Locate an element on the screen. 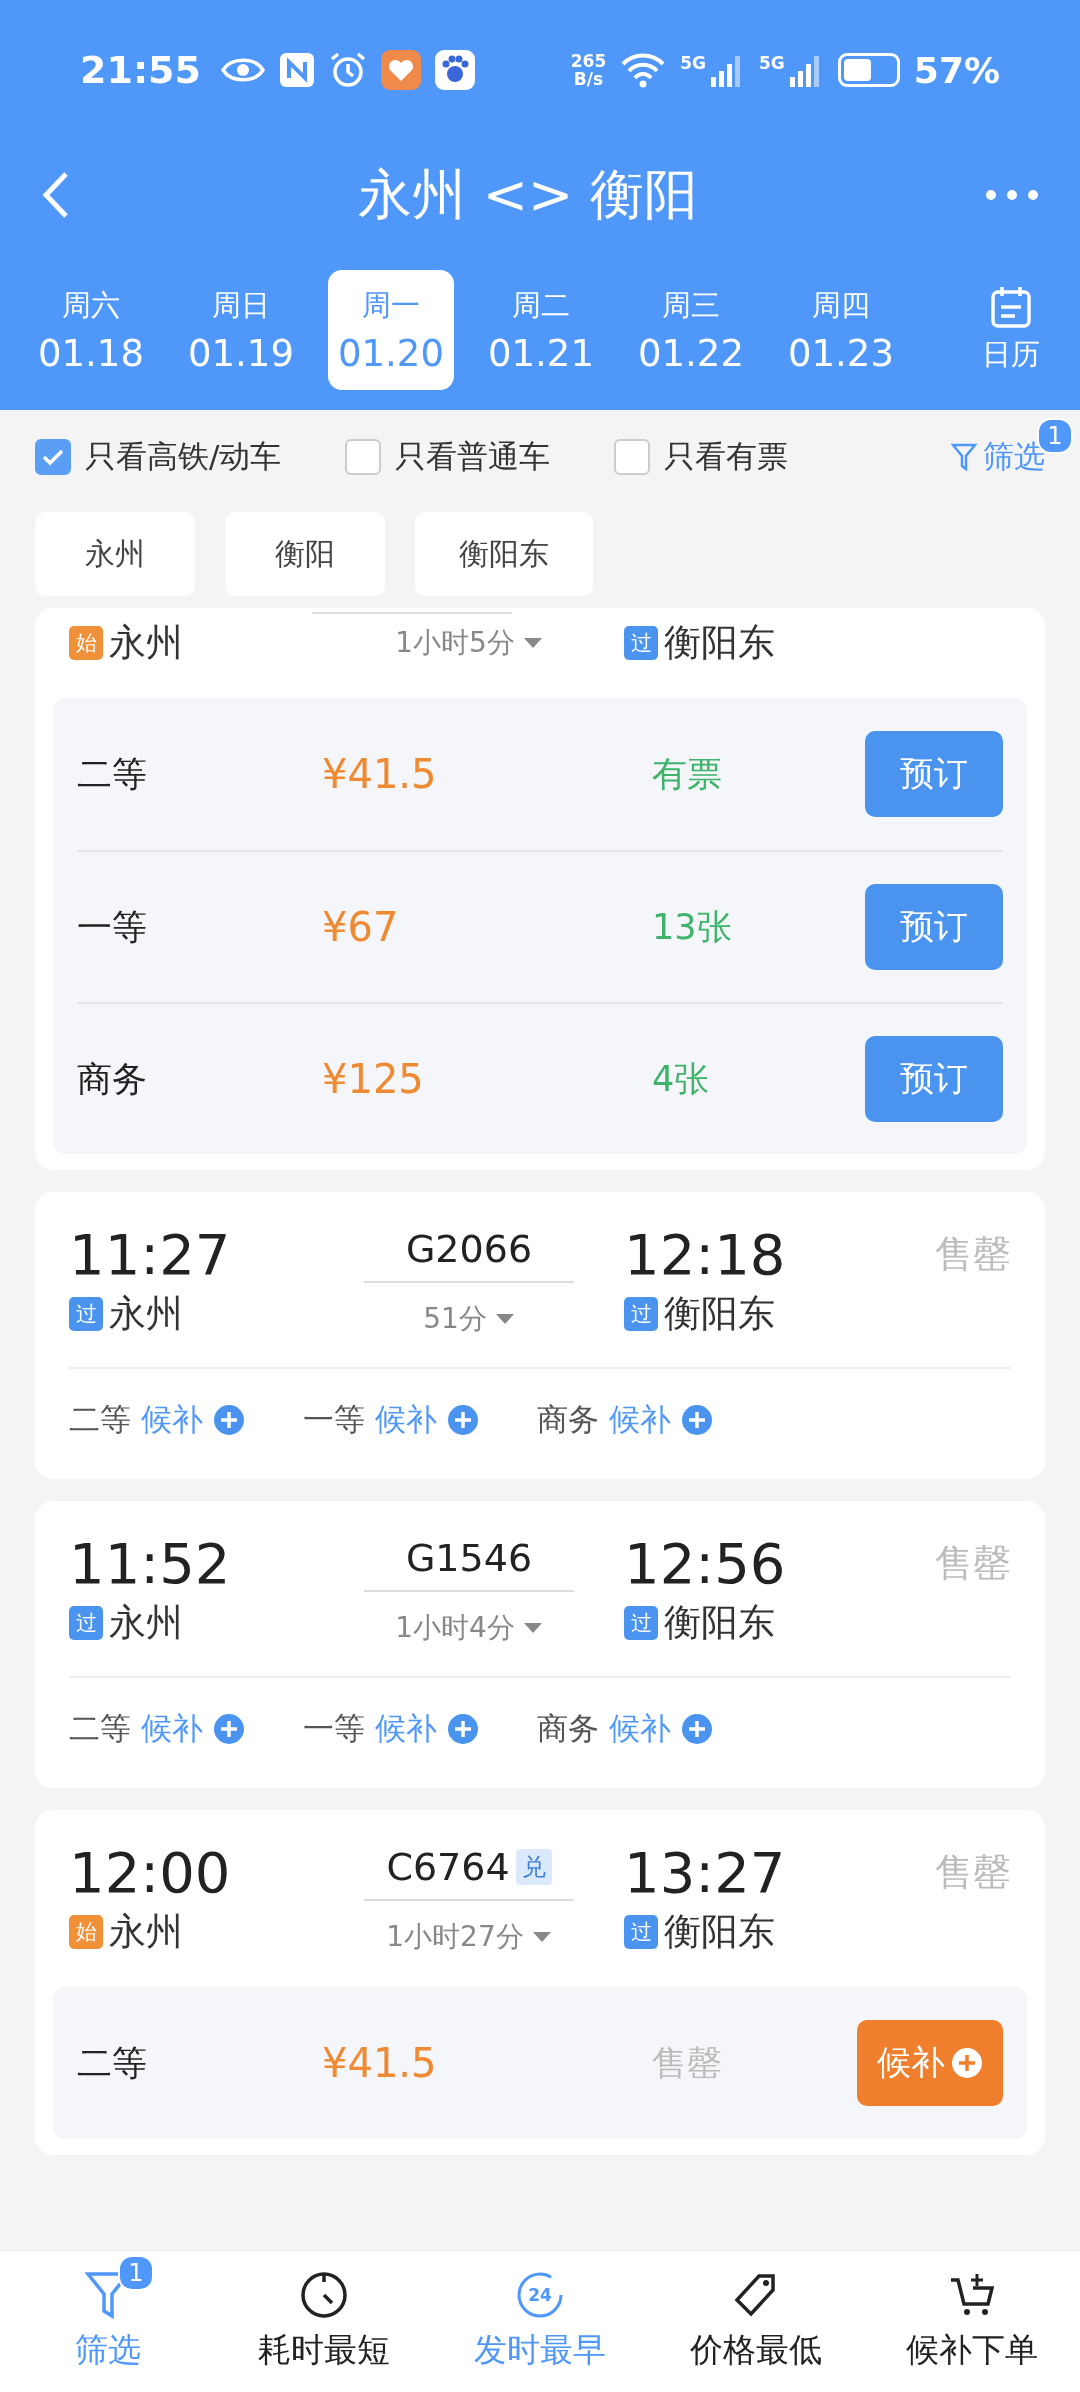 This screenshot has height=2392, width=1080. departure-time: 11:27 is located at coordinates (150, 1254).